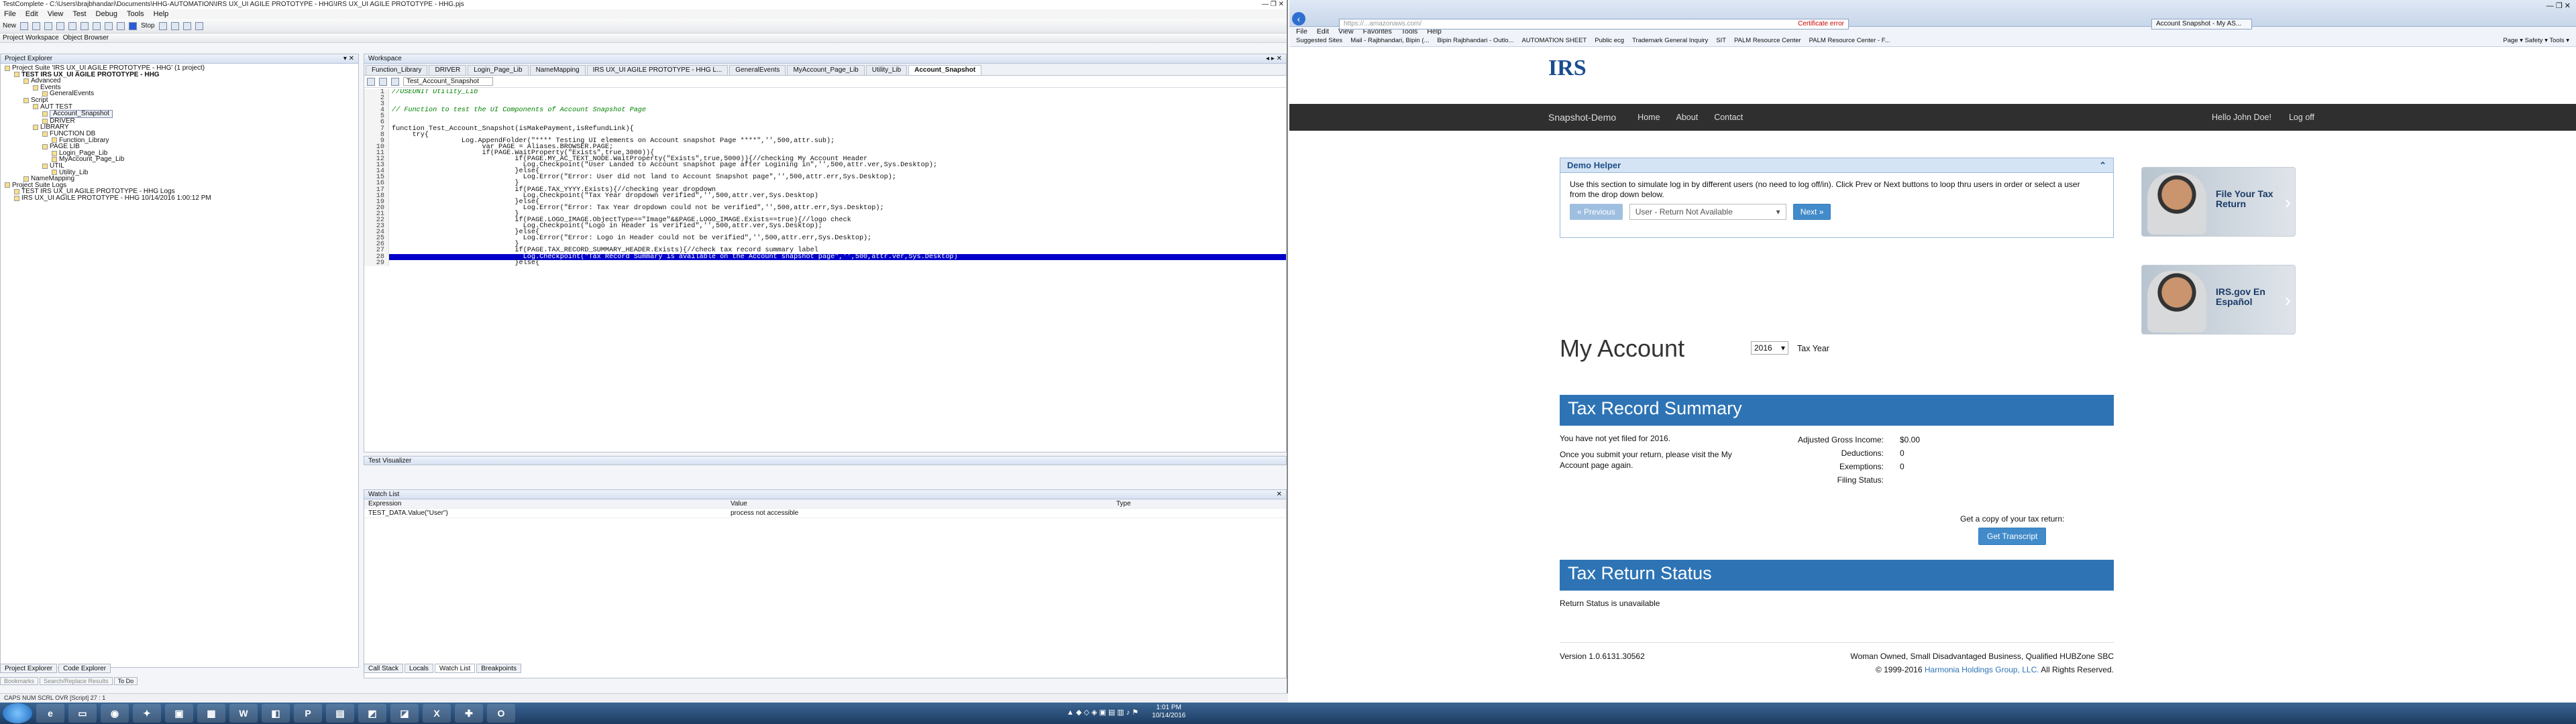 The width and height of the screenshot is (2576, 724). I want to click on testcomplete-taskbar-icon: O, so click(501, 713).